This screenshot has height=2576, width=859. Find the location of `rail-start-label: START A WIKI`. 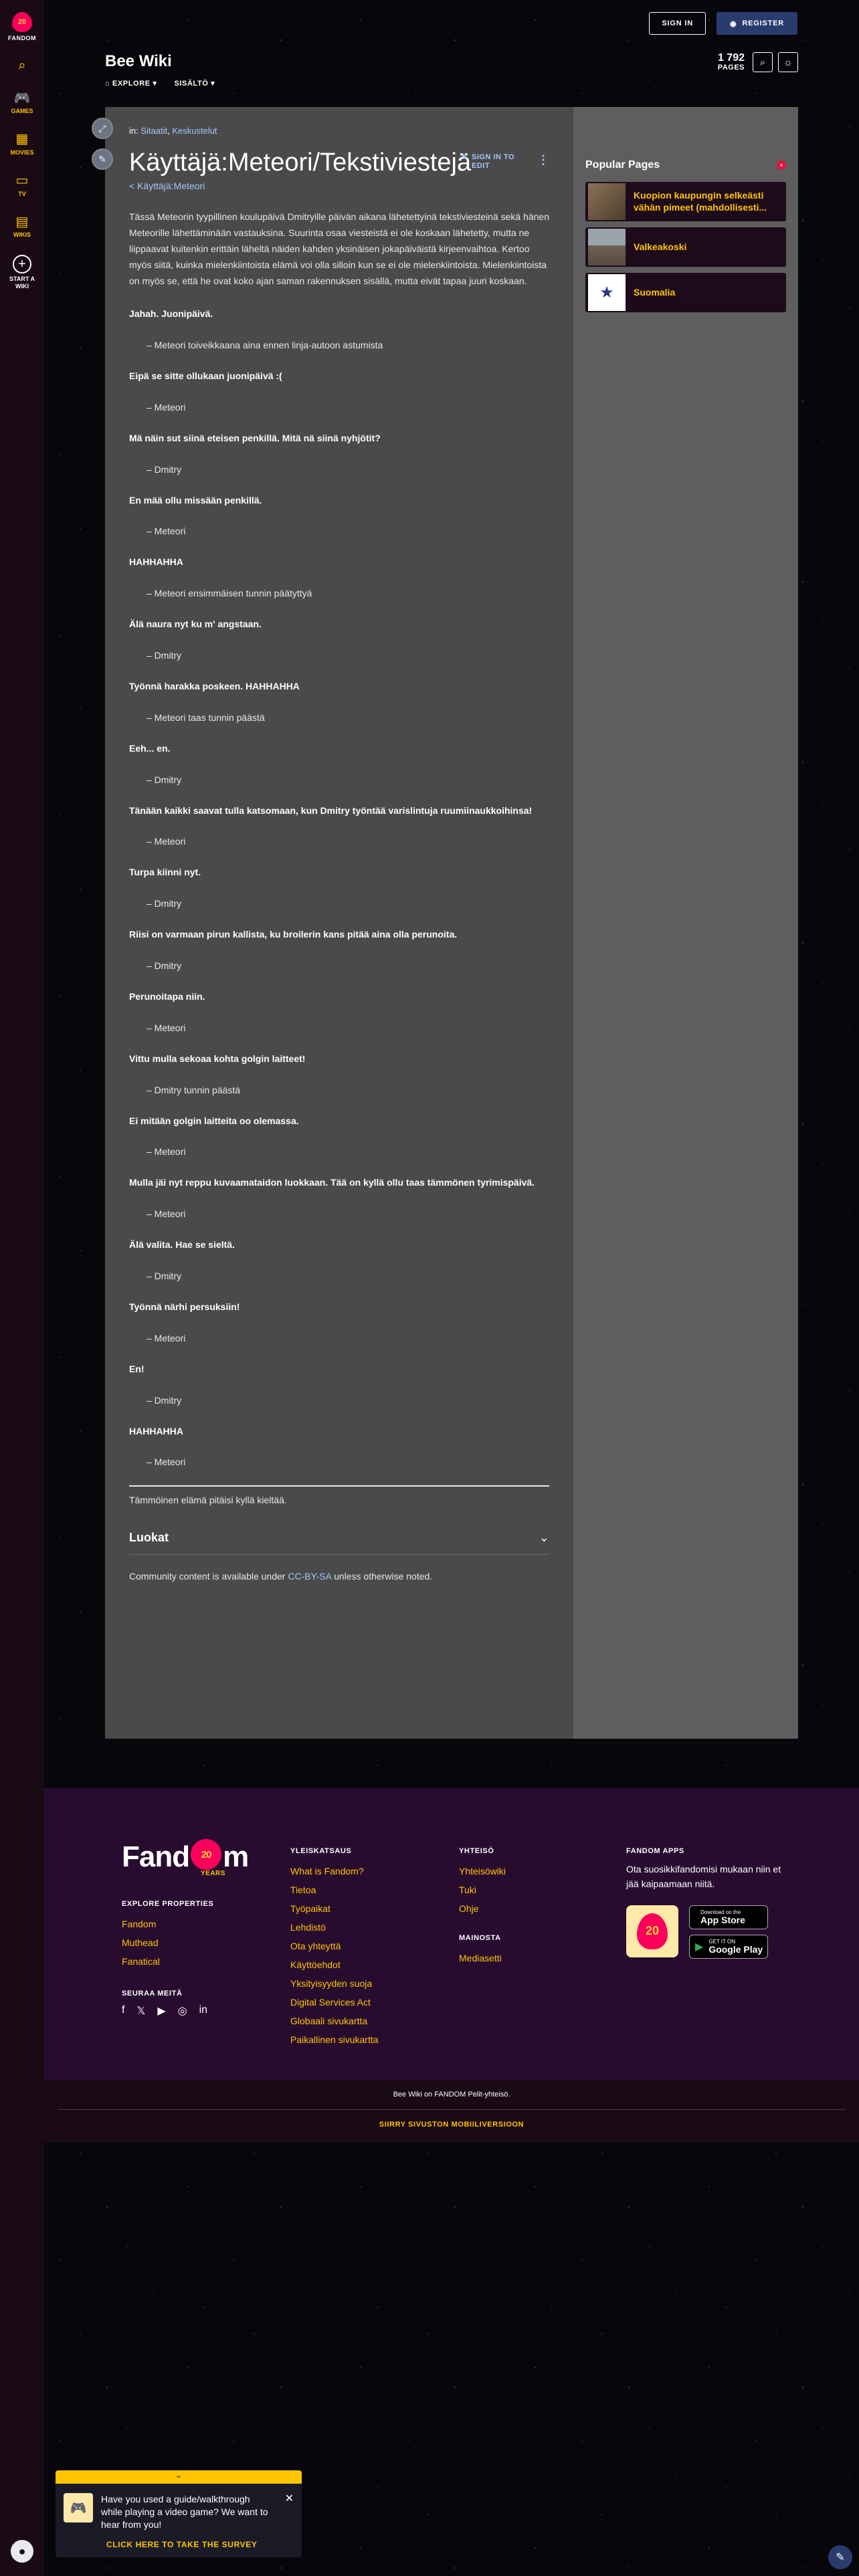

rail-start-label: START A WIKI is located at coordinates (22, 283).